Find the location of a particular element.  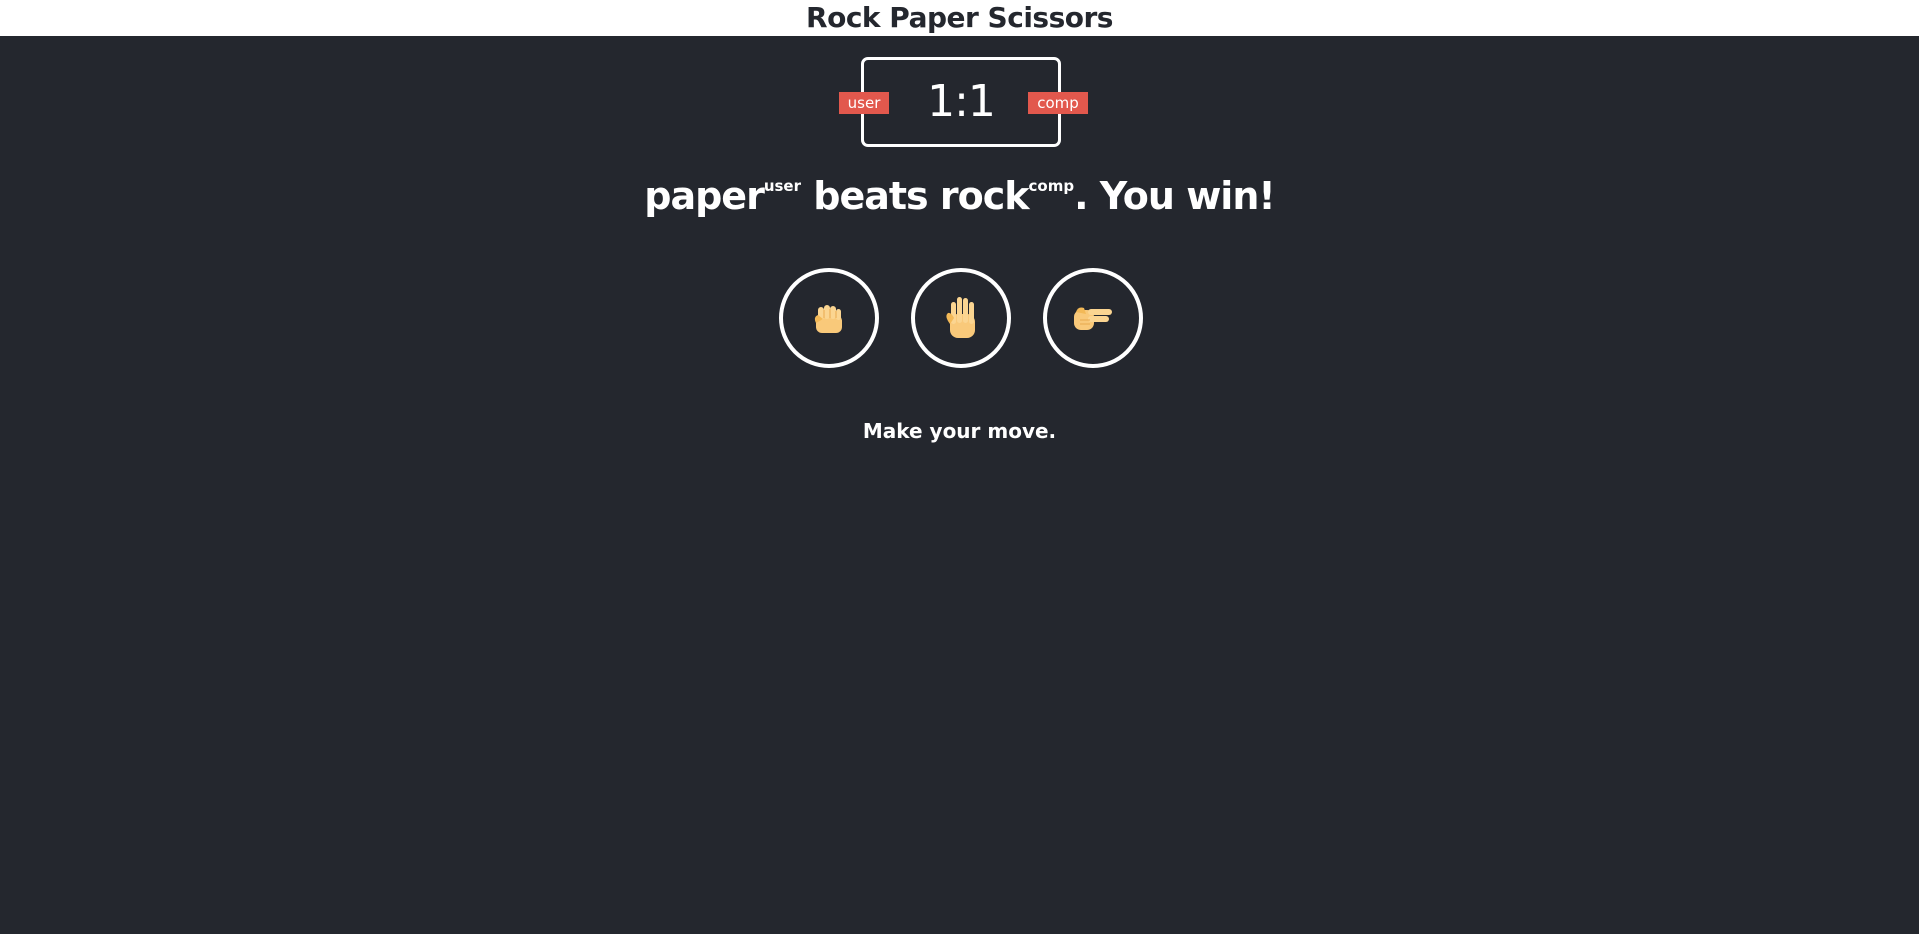

fist-icon is located at coordinates (828, 319).